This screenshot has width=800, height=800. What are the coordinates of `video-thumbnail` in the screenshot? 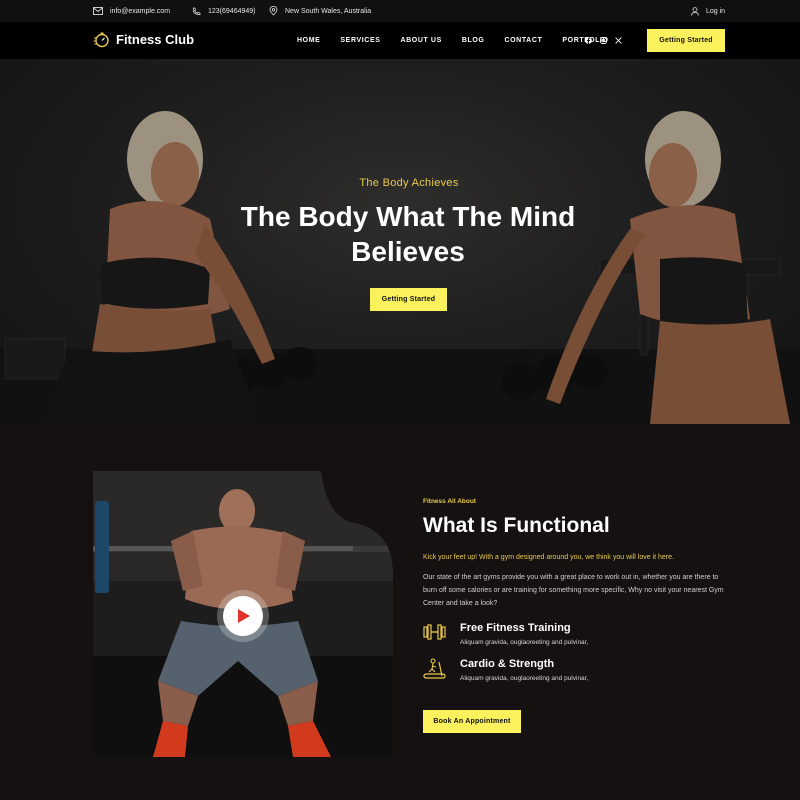 It's located at (243, 614).